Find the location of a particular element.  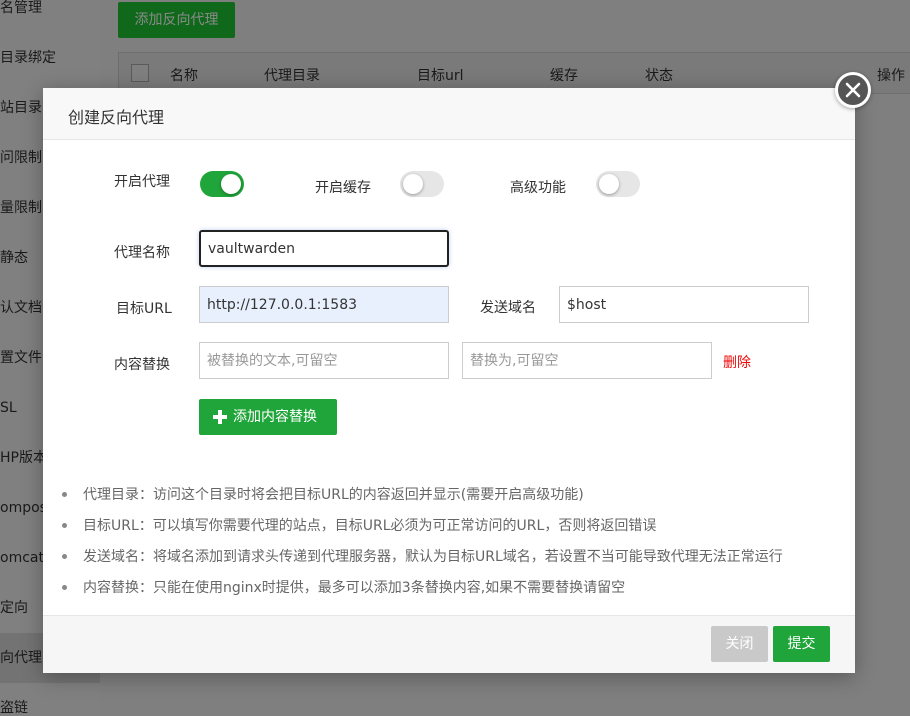

send-domain-label: 发送域名 is located at coordinates (508, 308).